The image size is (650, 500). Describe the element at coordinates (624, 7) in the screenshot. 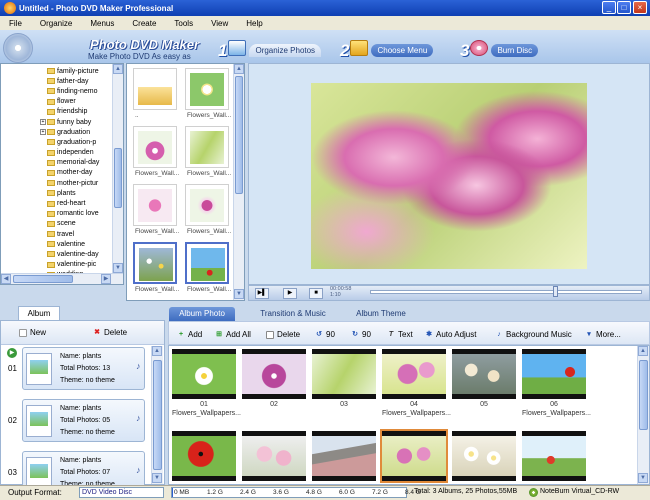

I see `maximize-button: □` at that location.